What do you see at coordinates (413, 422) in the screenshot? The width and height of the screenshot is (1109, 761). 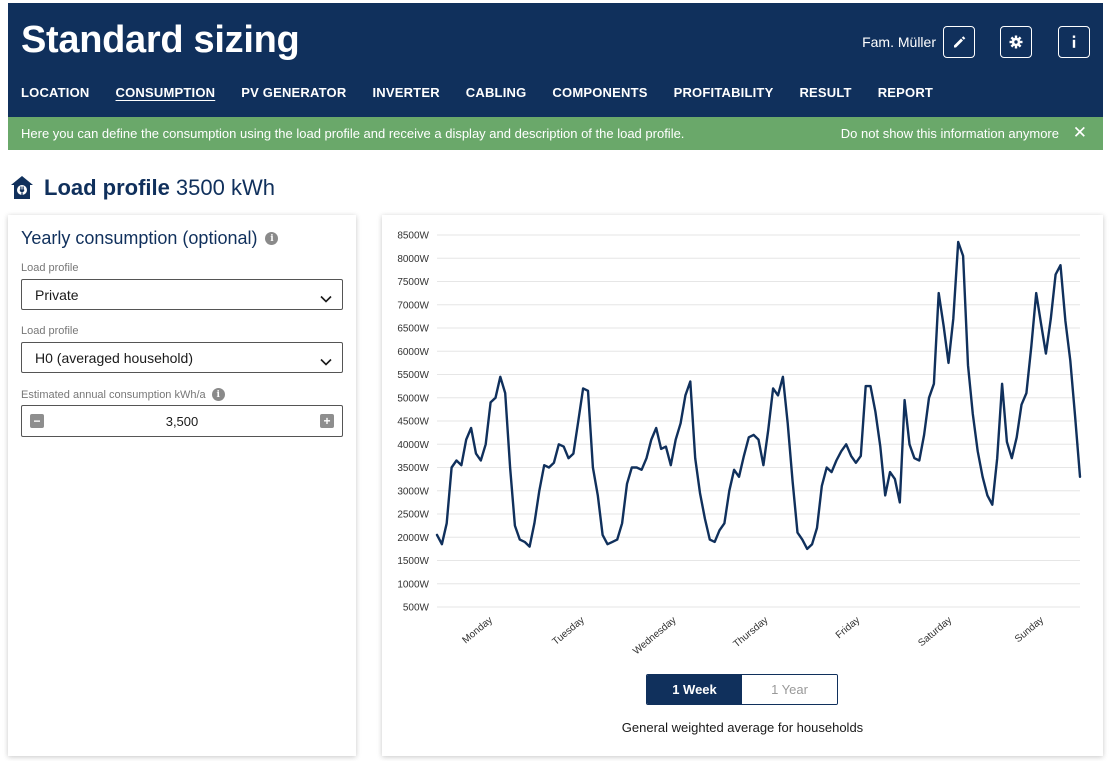 I see `y-tick-label: 4500W` at bounding box center [413, 422].